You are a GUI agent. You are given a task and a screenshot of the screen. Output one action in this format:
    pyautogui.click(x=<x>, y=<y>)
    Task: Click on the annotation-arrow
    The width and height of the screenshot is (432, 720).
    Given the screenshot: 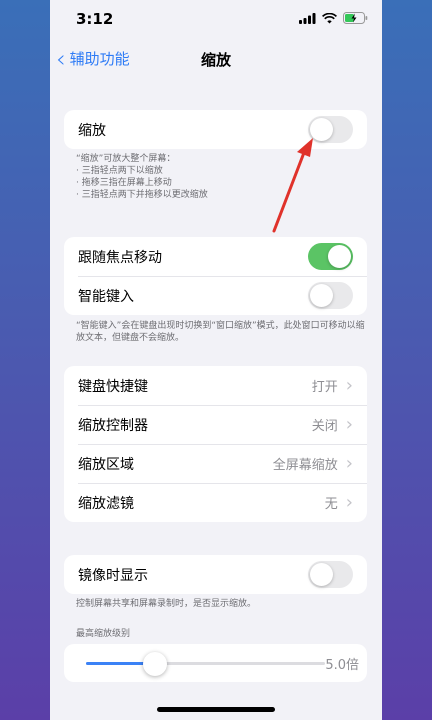 What is the action you would take?
    pyautogui.click(x=292, y=185)
    